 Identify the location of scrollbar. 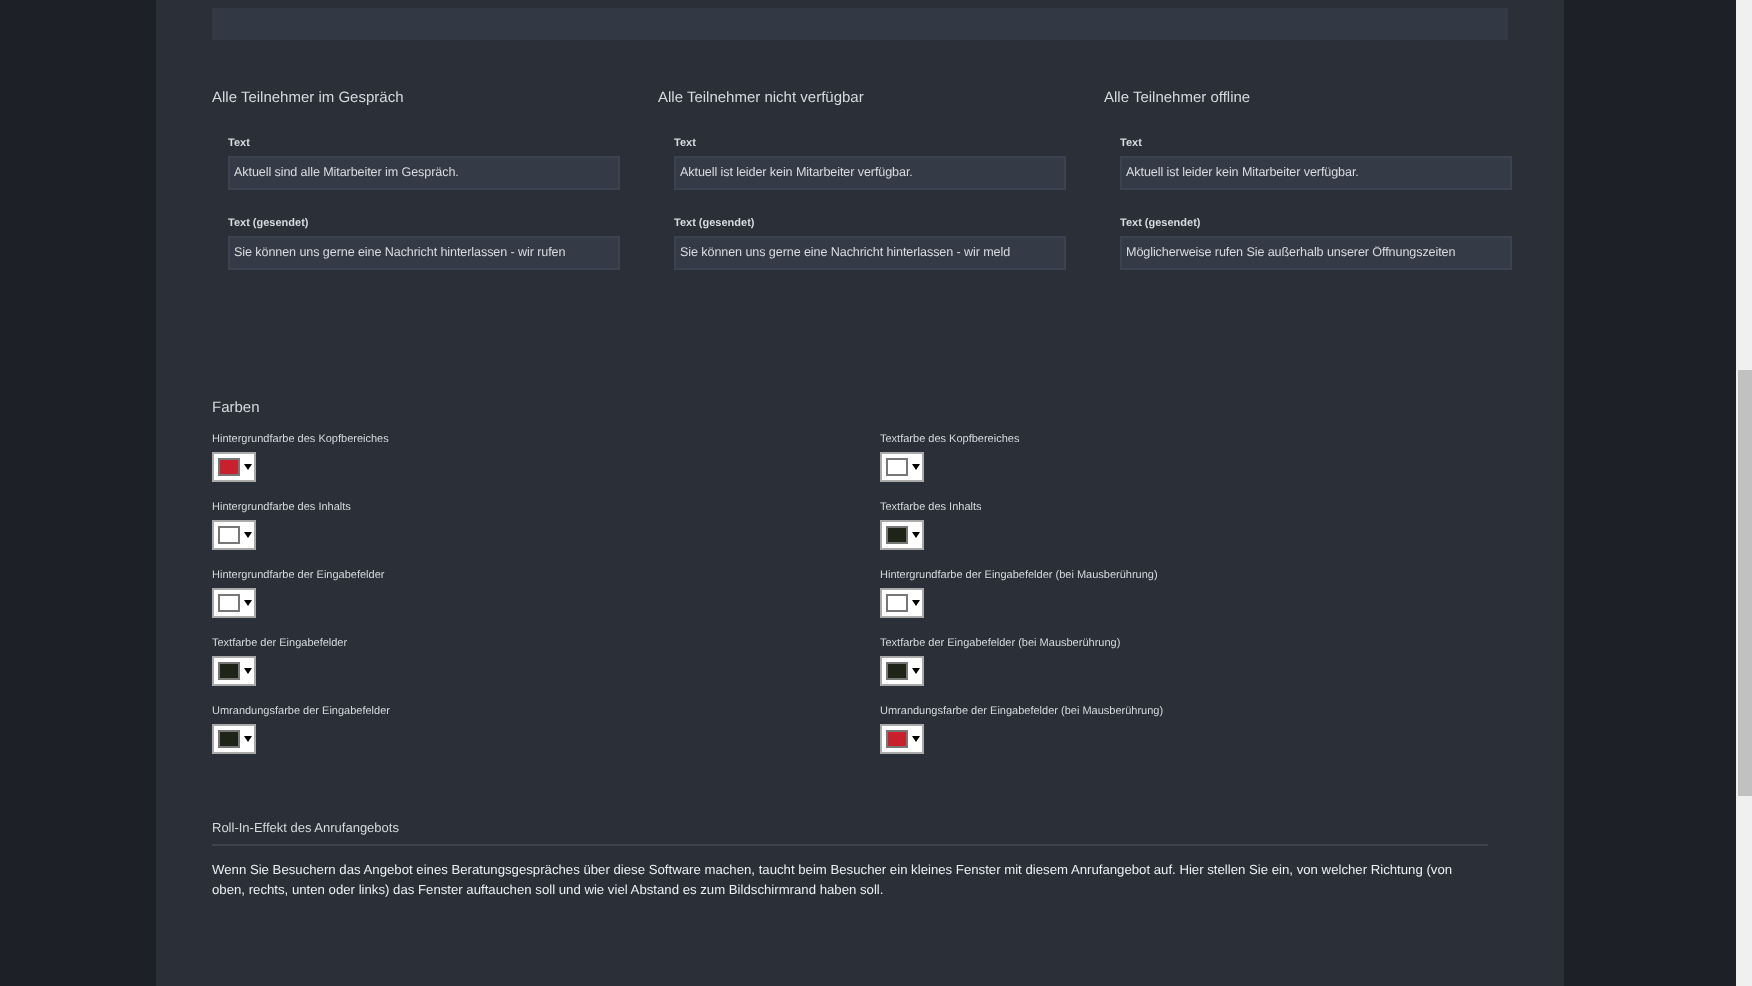
(1744, 493).